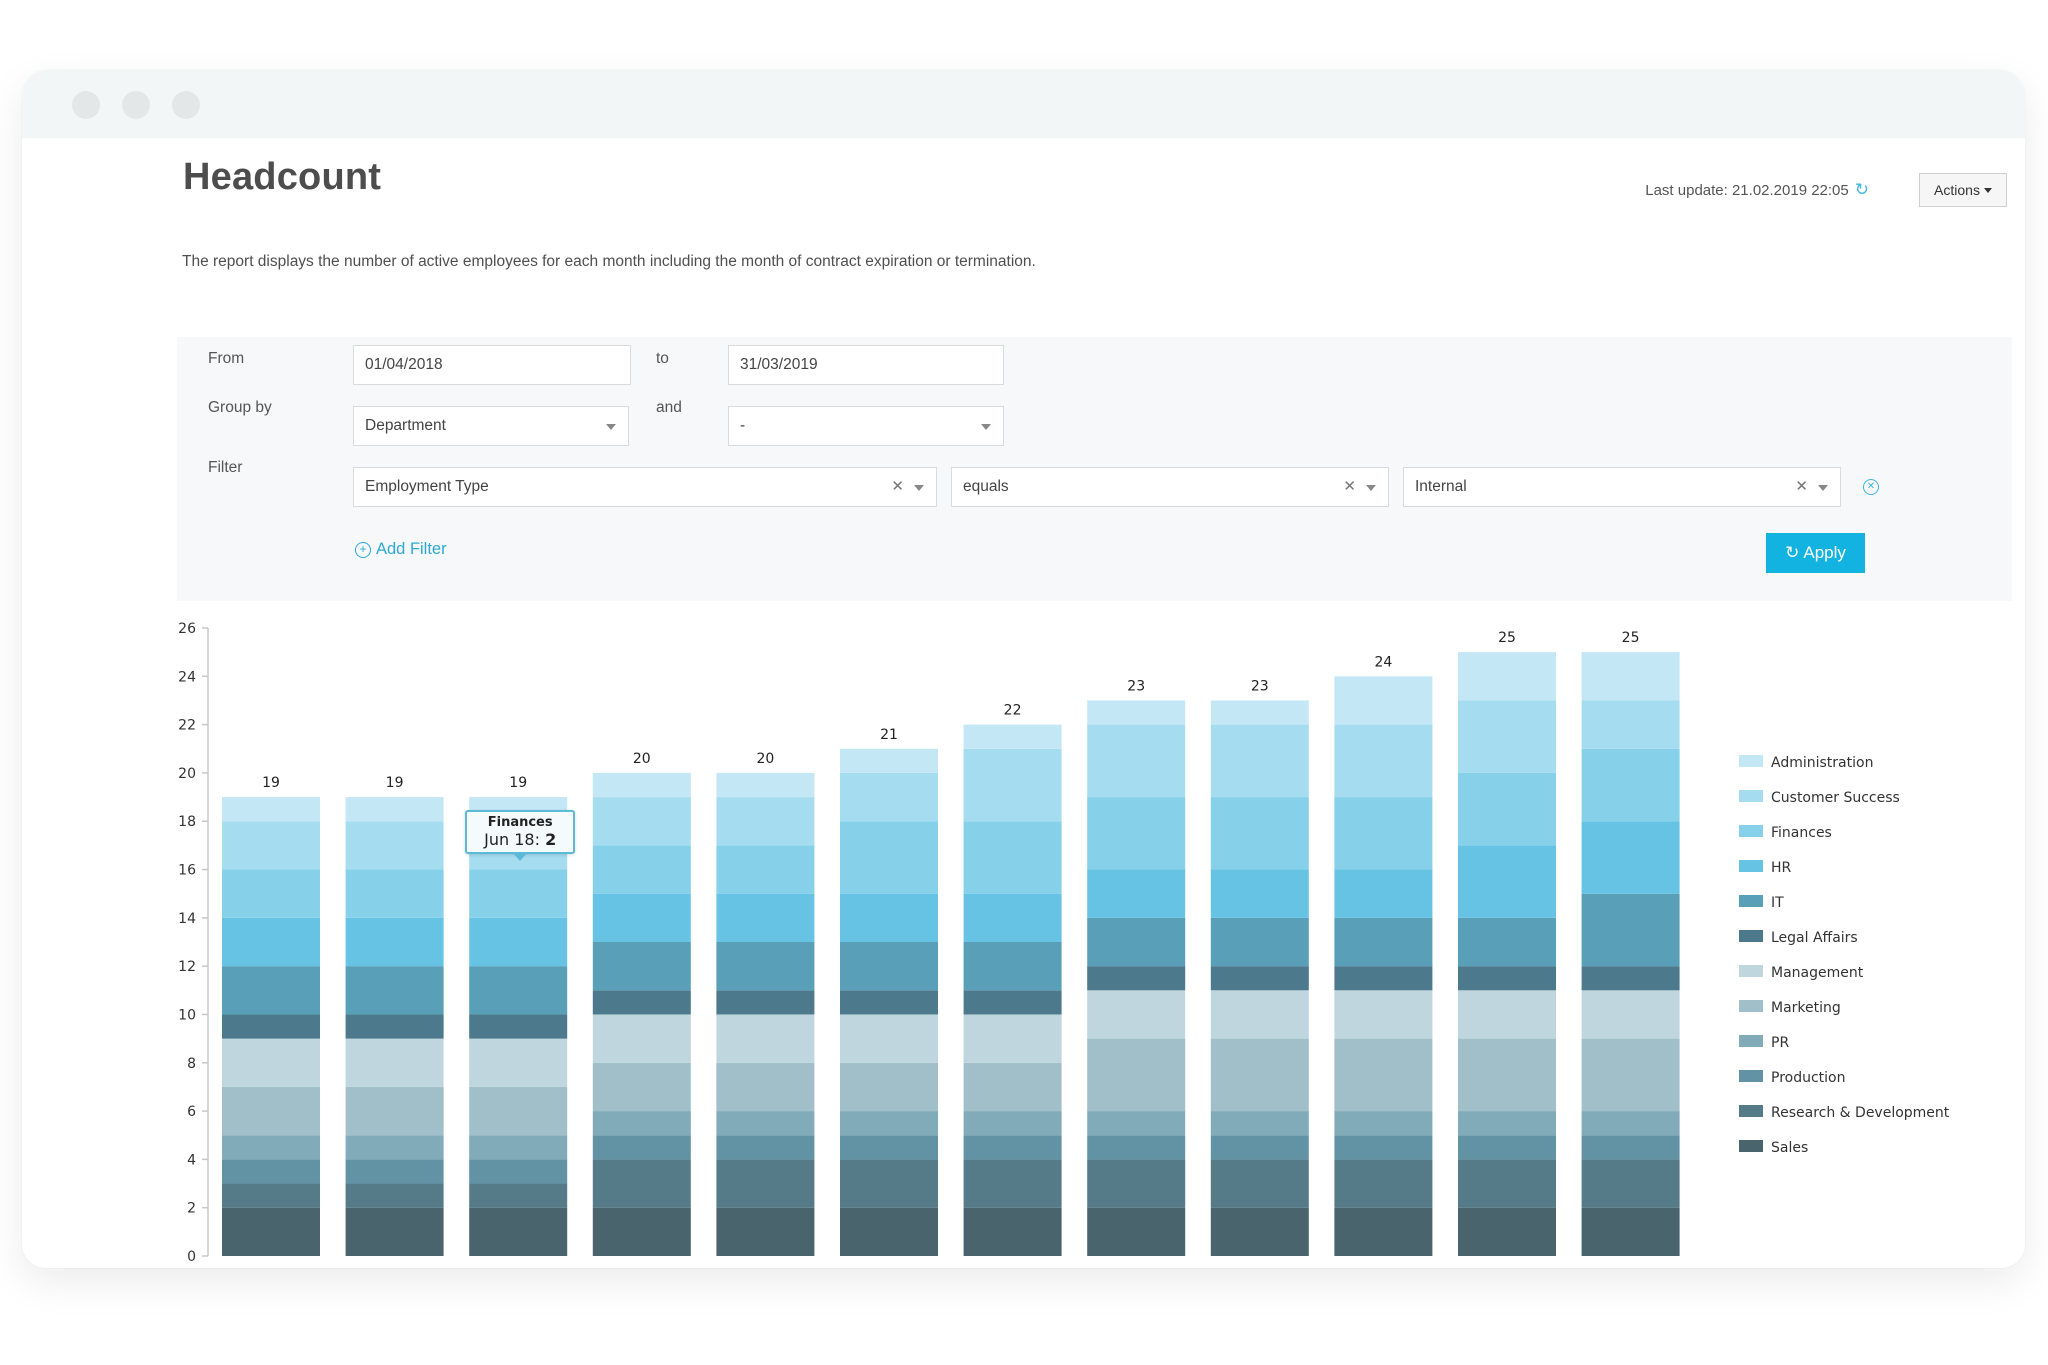 This screenshot has height=1365, width=2048. What do you see at coordinates (1765, 868) in the screenshot?
I see `legend-item: HR` at bounding box center [1765, 868].